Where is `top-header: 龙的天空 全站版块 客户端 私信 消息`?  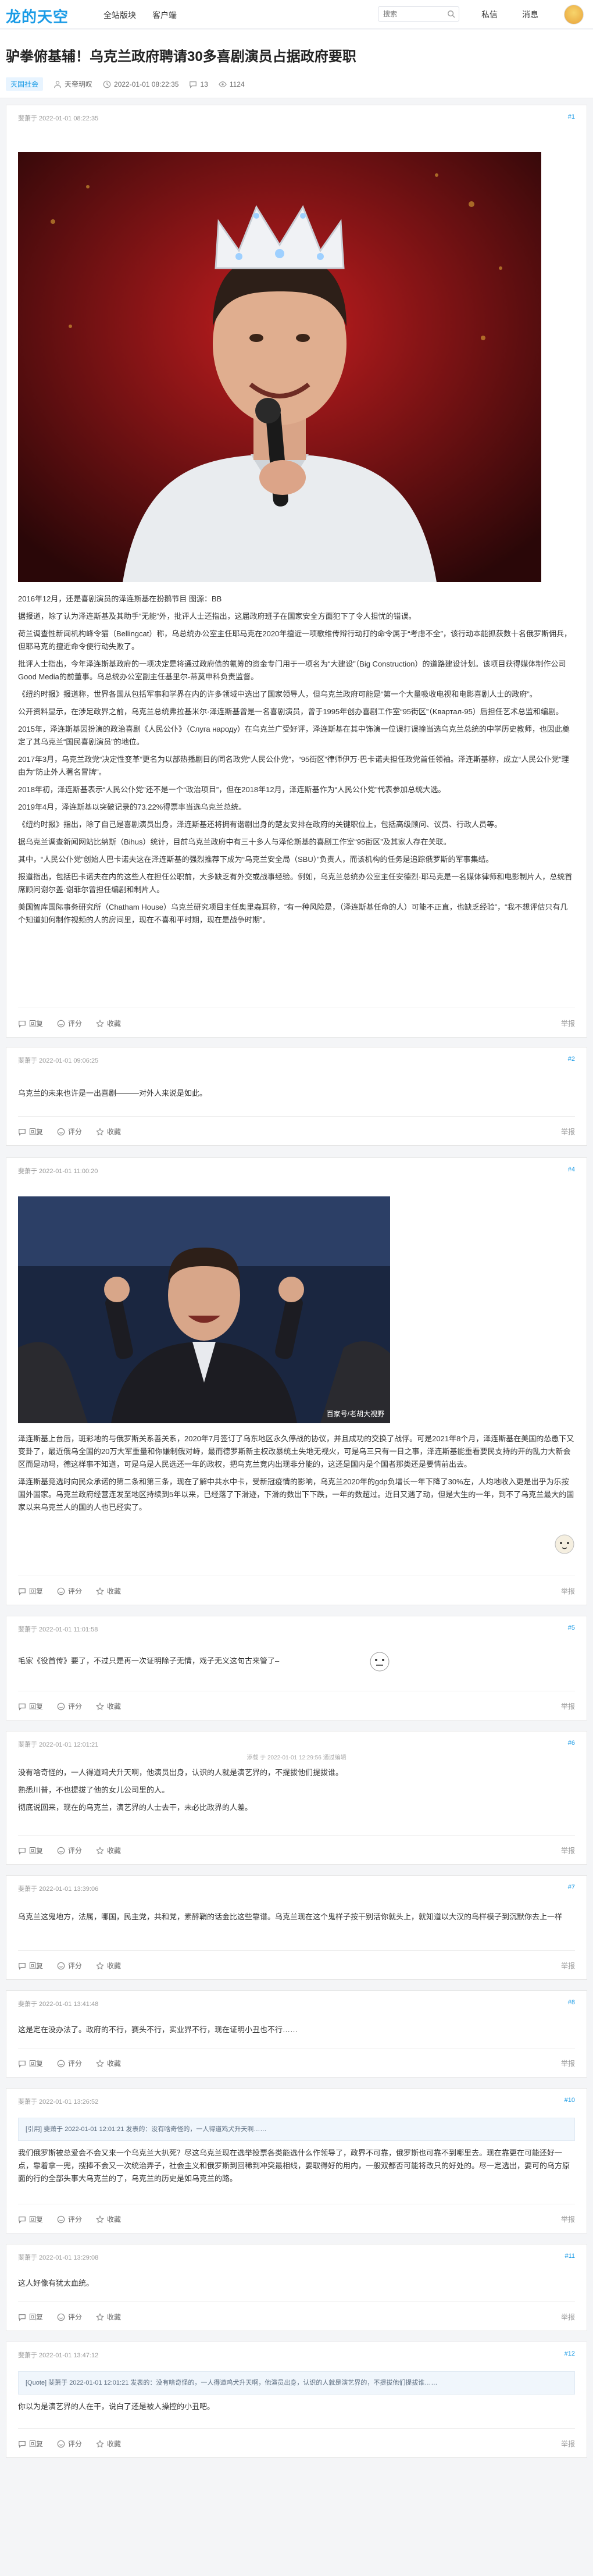
top-header: 龙的天空 全站版块 客户端 私信 消息 is located at coordinates (296, 14).